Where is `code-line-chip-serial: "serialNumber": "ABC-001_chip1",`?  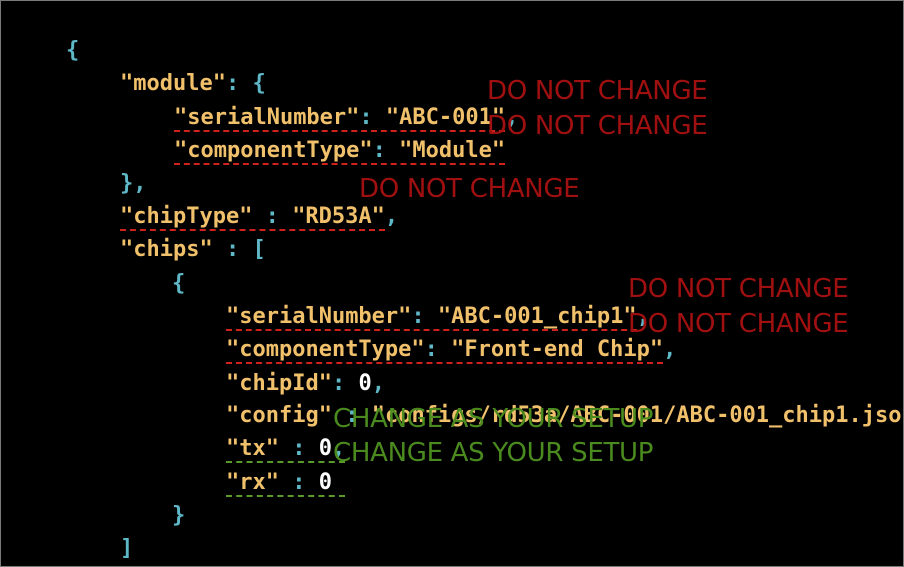
code-line-chip-serial: "serialNumber": "ABC-001_chip1", is located at coordinates (411, 301).